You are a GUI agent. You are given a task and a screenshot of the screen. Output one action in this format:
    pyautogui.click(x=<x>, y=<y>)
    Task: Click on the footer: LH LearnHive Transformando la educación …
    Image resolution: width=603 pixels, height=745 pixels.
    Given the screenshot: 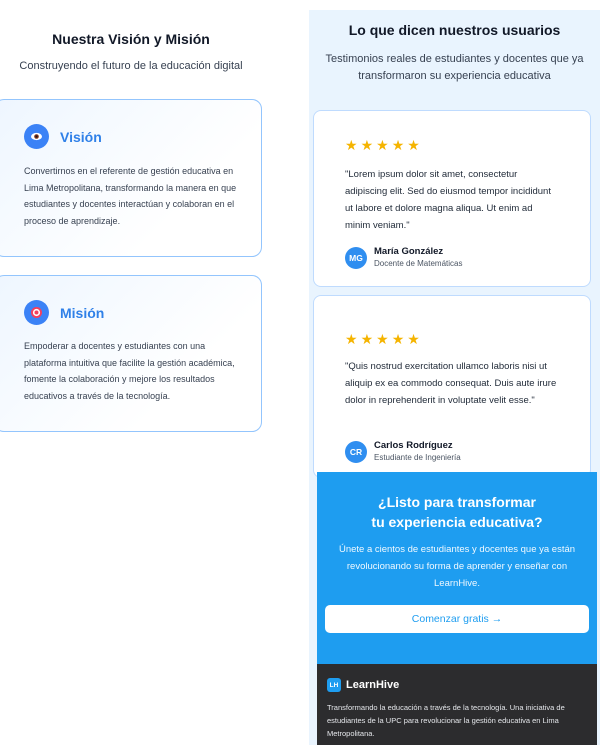 What is the action you would take?
    pyautogui.click(x=457, y=704)
    